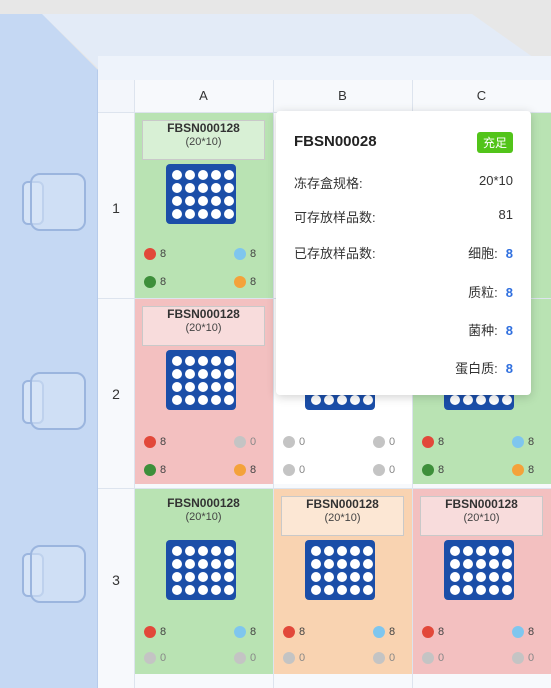 Image resolution: width=551 pixels, height=688 pixels. What do you see at coordinates (116, 394) in the screenshot?
I see `row-header-2: 2` at bounding box center [116, 394].